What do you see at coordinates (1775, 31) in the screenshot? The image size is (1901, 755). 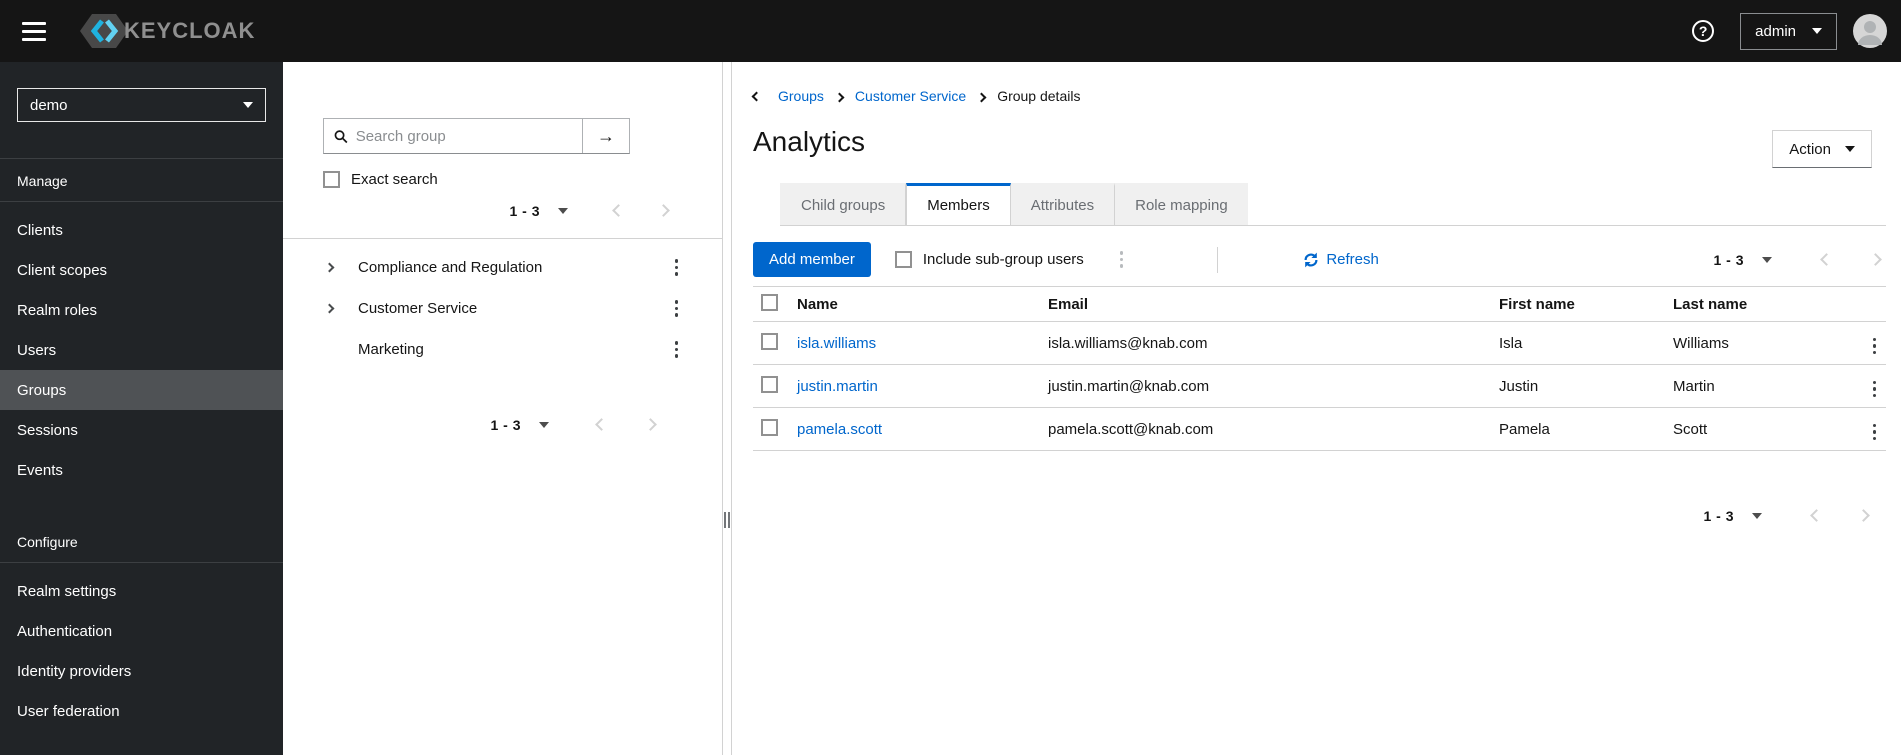 I see `username-label: admin` at bounding box center [1775, 31].